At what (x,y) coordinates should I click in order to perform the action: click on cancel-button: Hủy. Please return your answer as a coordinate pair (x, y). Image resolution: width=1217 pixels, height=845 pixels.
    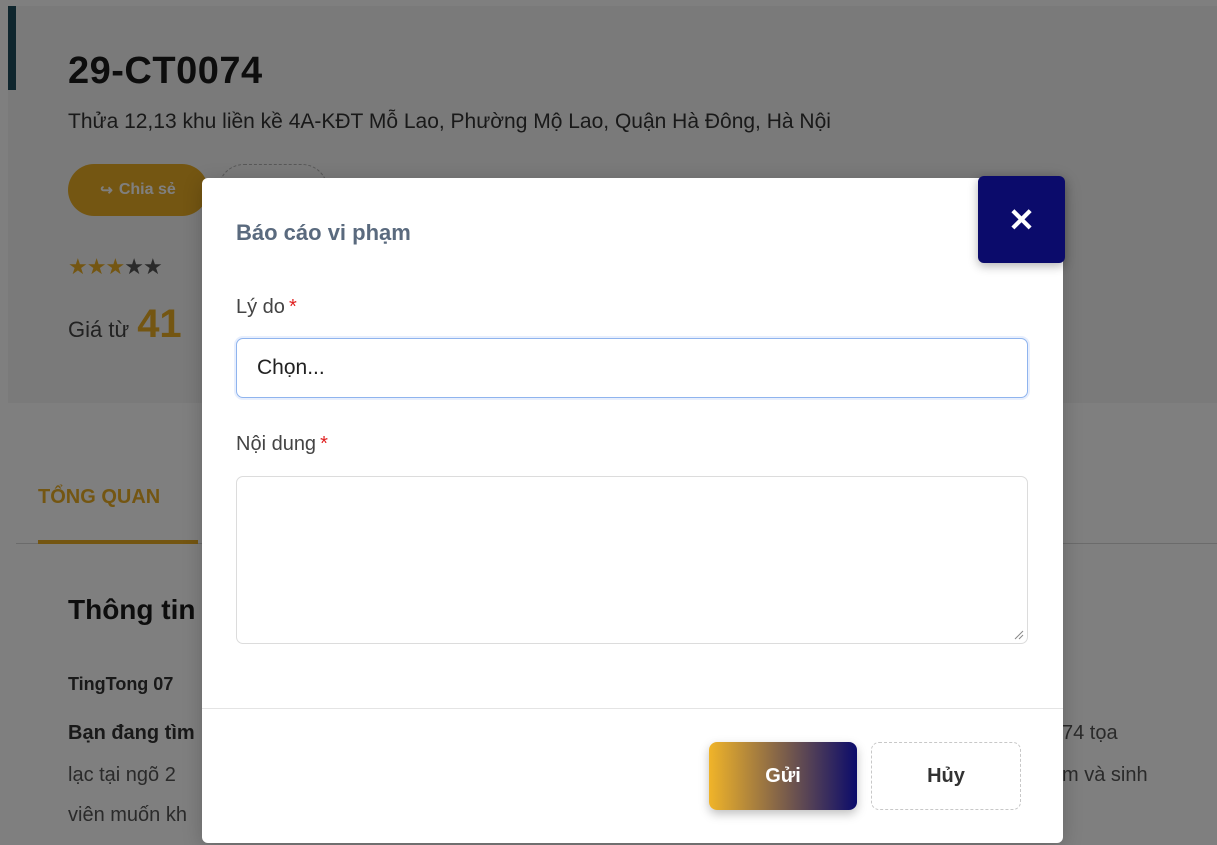
    Looking at the image, I should click on (946, 776).